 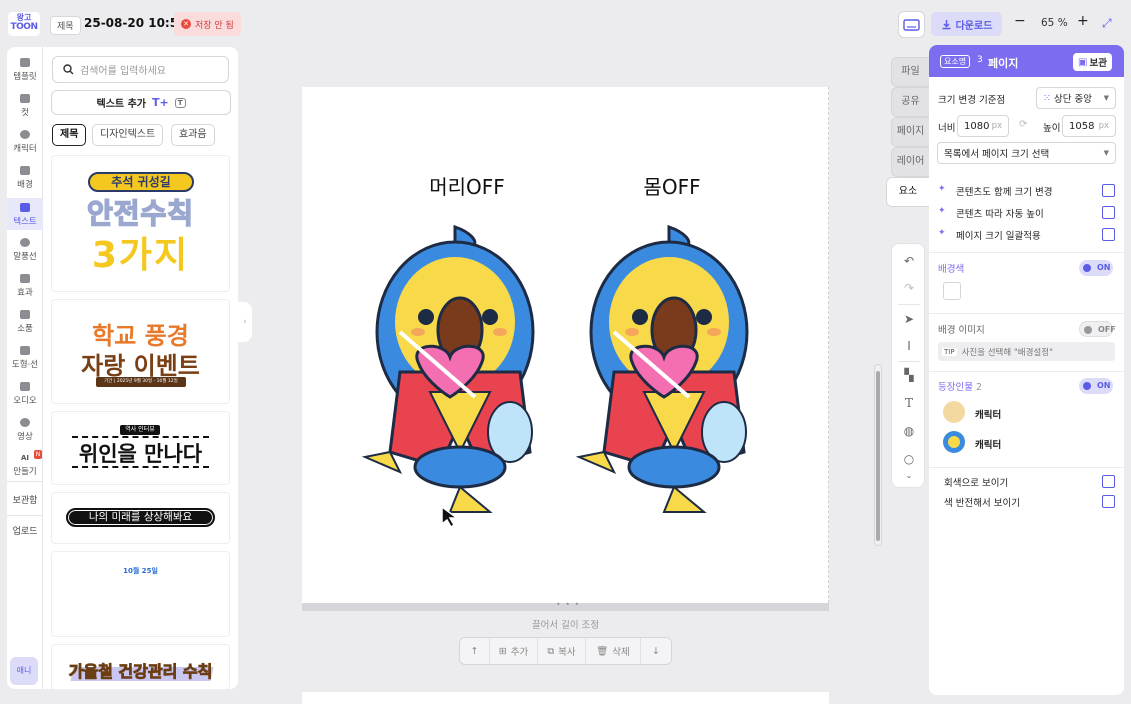 What do you see at coordinates (25, 286) in the screenshot?
I see `rail-item-effect: 효과` at bounding box center [25, 286].